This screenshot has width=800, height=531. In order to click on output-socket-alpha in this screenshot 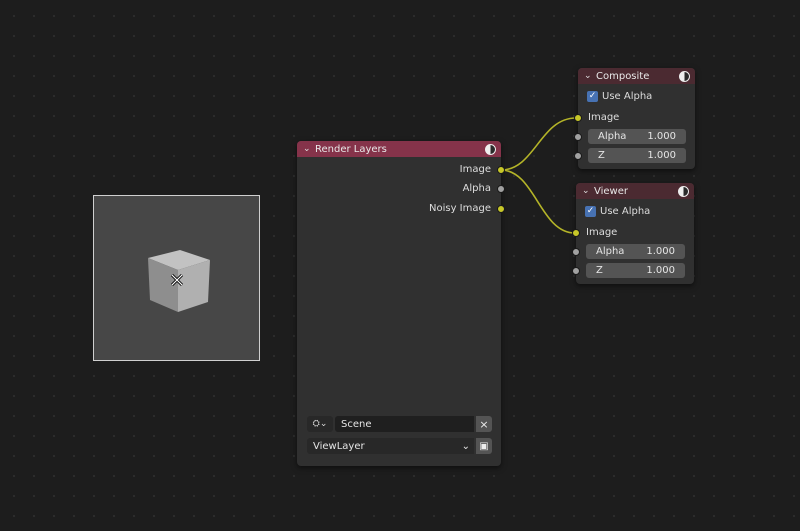, I will do `click(501, 189)`.